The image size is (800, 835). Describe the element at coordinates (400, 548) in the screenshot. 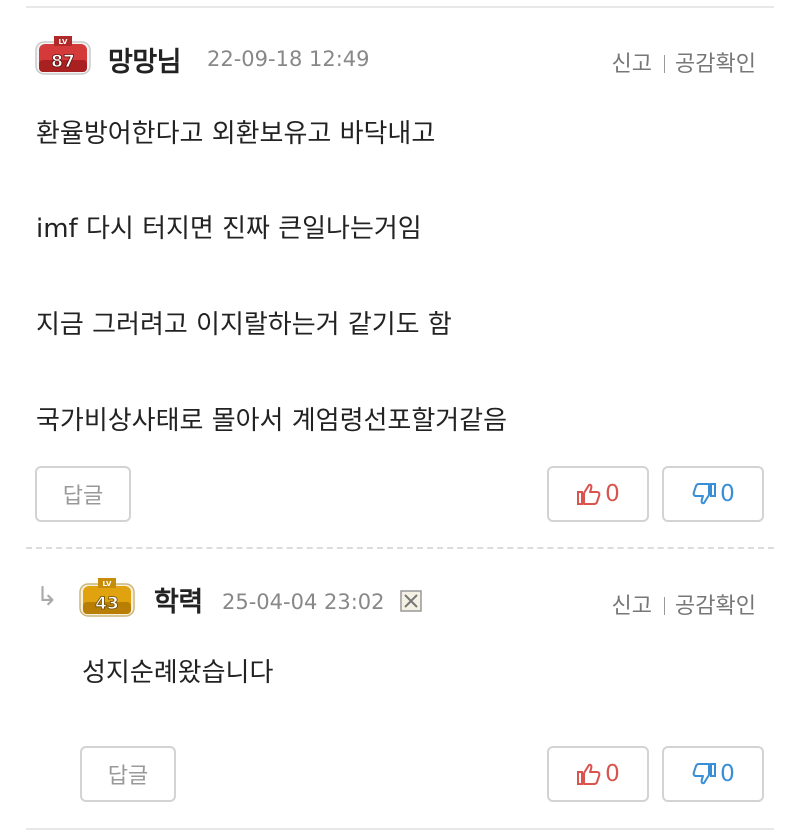

I see `comment-divider` at that location.